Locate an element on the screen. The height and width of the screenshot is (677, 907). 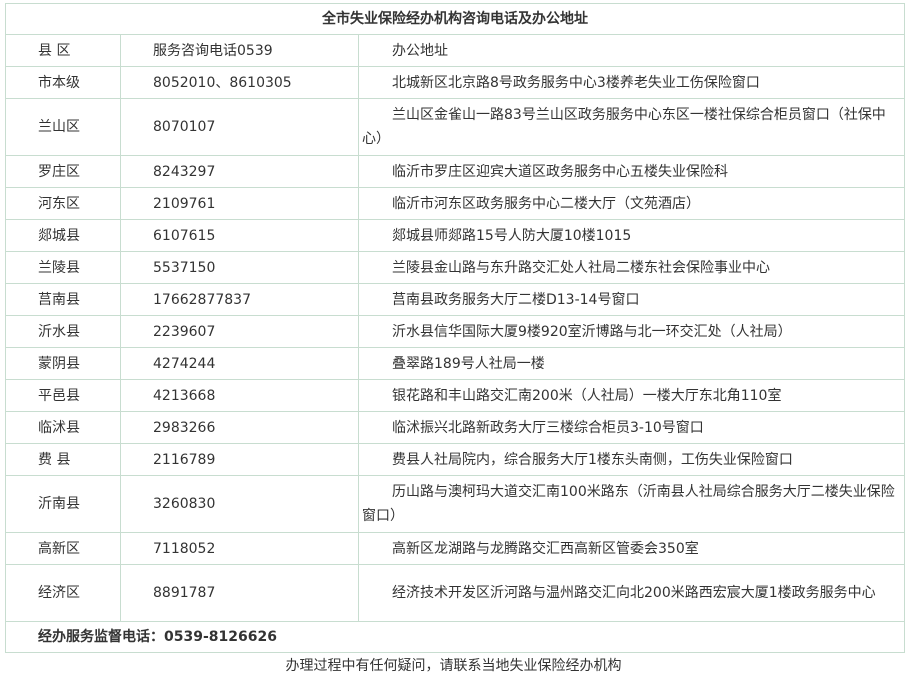
address-cell: 北城新区北京路8号政务服务中心3楼养老失业工伤保险窗口 is located at coordinates (631, 82).